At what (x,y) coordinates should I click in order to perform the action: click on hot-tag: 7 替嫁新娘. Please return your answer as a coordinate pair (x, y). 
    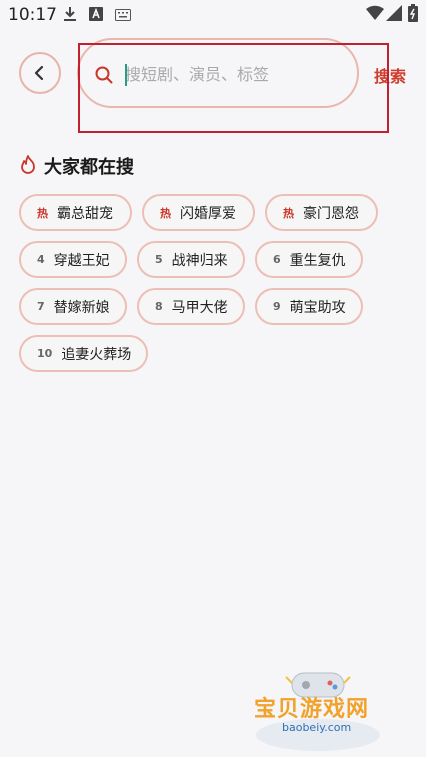
    Looking at the image, I should click on (73, 306).